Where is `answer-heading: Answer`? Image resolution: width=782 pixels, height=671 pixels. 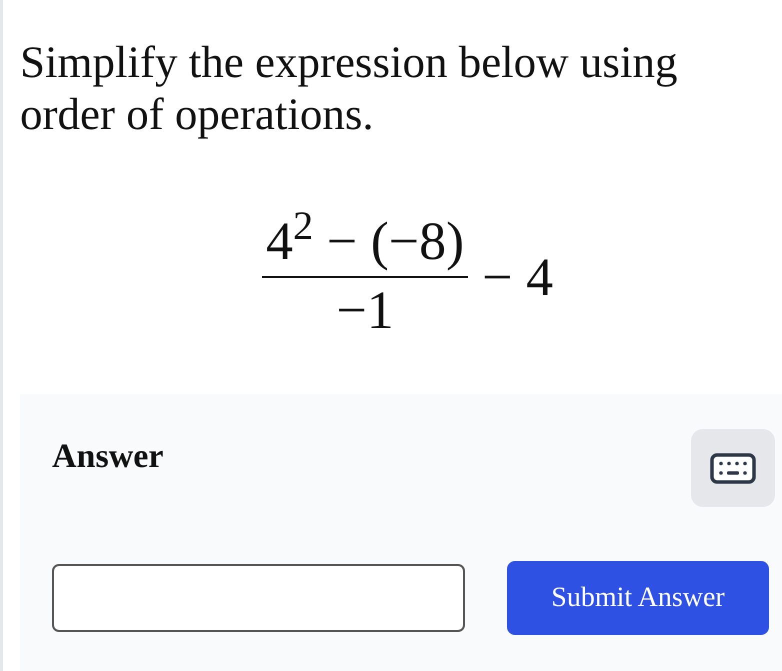 answer-heading: Answer is located at coordinates (108, 457).